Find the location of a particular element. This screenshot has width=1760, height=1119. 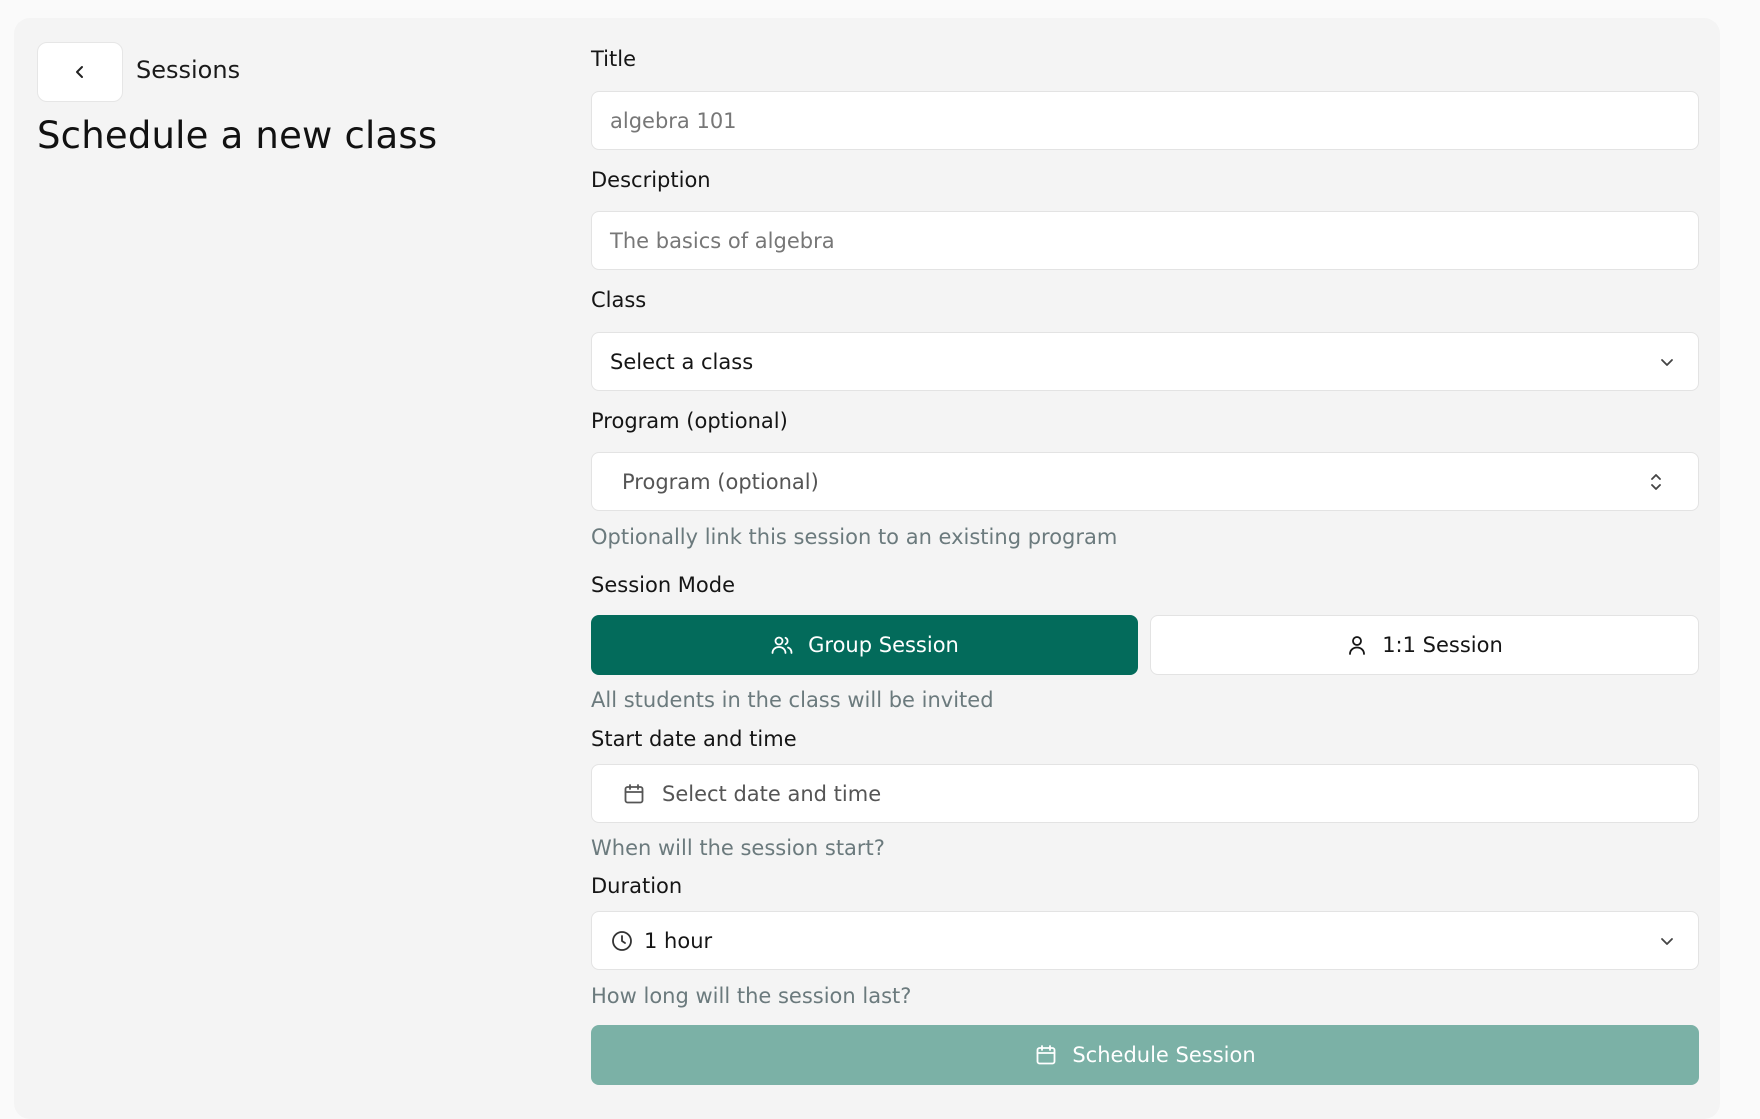

duration-select: 1 hour is located at coordinates (1145, 940).